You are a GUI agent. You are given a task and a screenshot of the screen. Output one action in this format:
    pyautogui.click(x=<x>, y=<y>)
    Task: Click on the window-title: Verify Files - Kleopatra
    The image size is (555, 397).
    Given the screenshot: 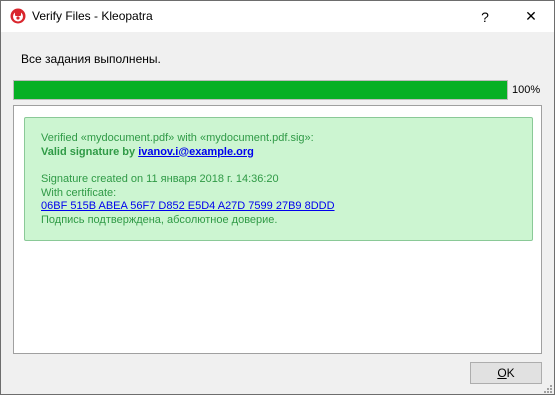 What is the action you would take?
    pyautogui.click(x=92, y=16)
    